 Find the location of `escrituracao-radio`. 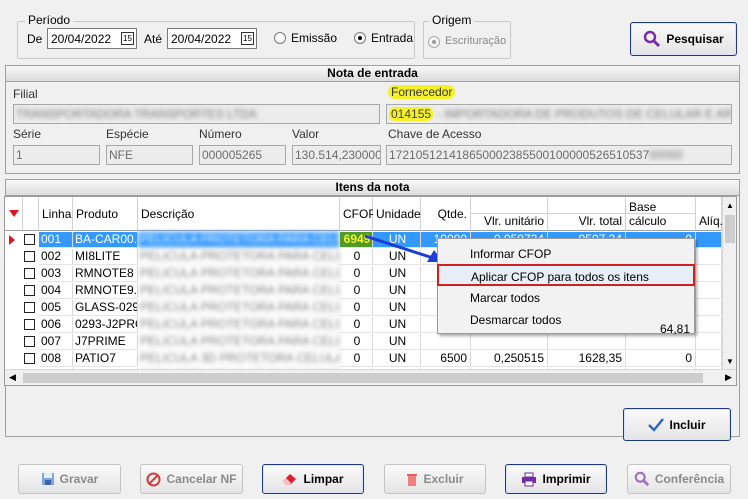

escrituracao-radio is located at coordinates (434, 42).